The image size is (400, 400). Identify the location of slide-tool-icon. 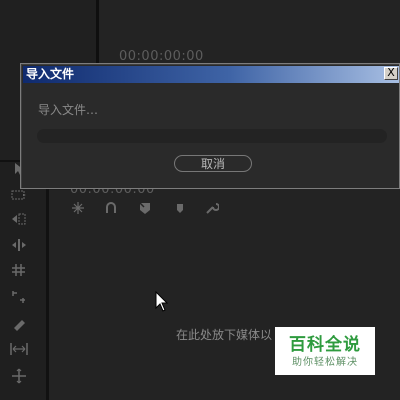
(19, 350).